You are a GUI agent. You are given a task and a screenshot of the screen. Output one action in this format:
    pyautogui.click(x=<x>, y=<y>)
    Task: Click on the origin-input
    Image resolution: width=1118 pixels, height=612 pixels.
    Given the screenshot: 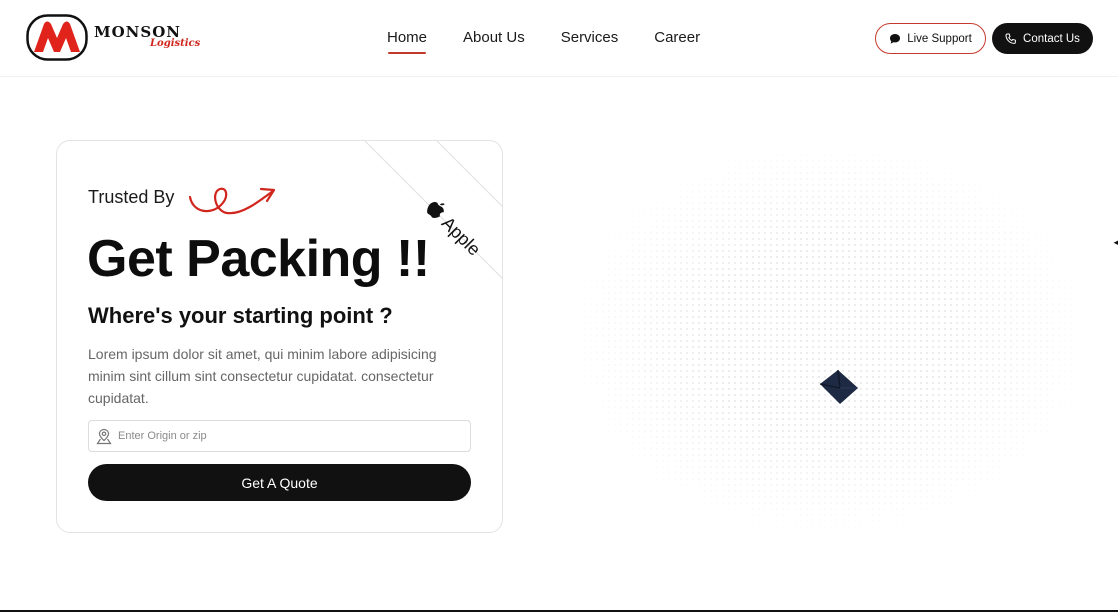 What is the action you would take?
    pyautogui.click(x=288, y=436)
    